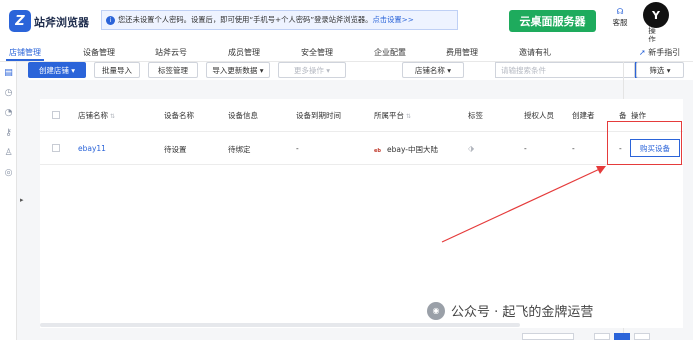 Image resolution: width=693 pixels, height=340 pixels. Describe the element at coordinates (8, 153) in the screenshot. I see `user-icon: ♙` at that location.